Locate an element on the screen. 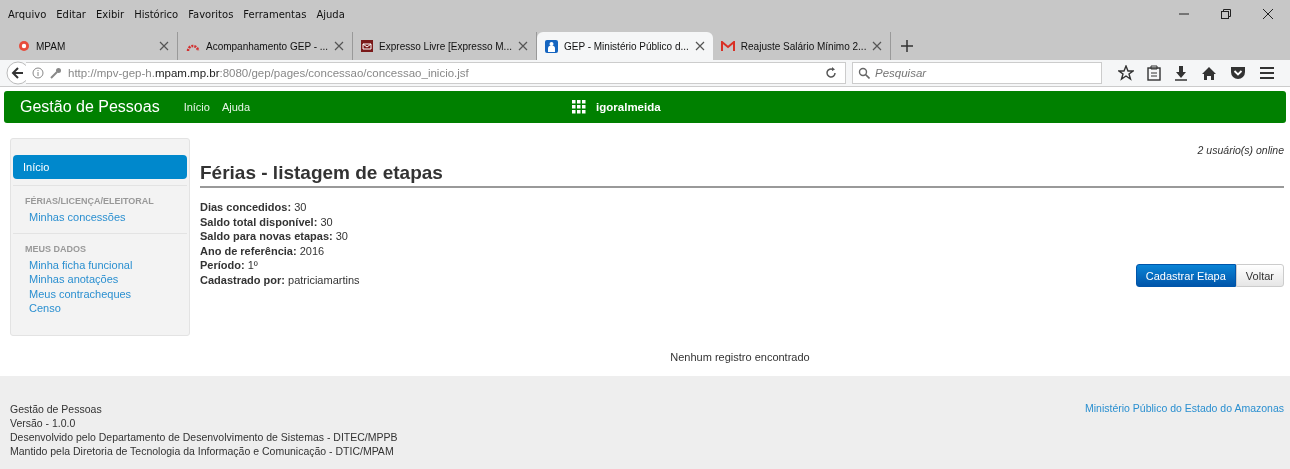 The width and height of the screenshot is (1290, 469). menu-item: Exibir is located at coordinates (110, 14).